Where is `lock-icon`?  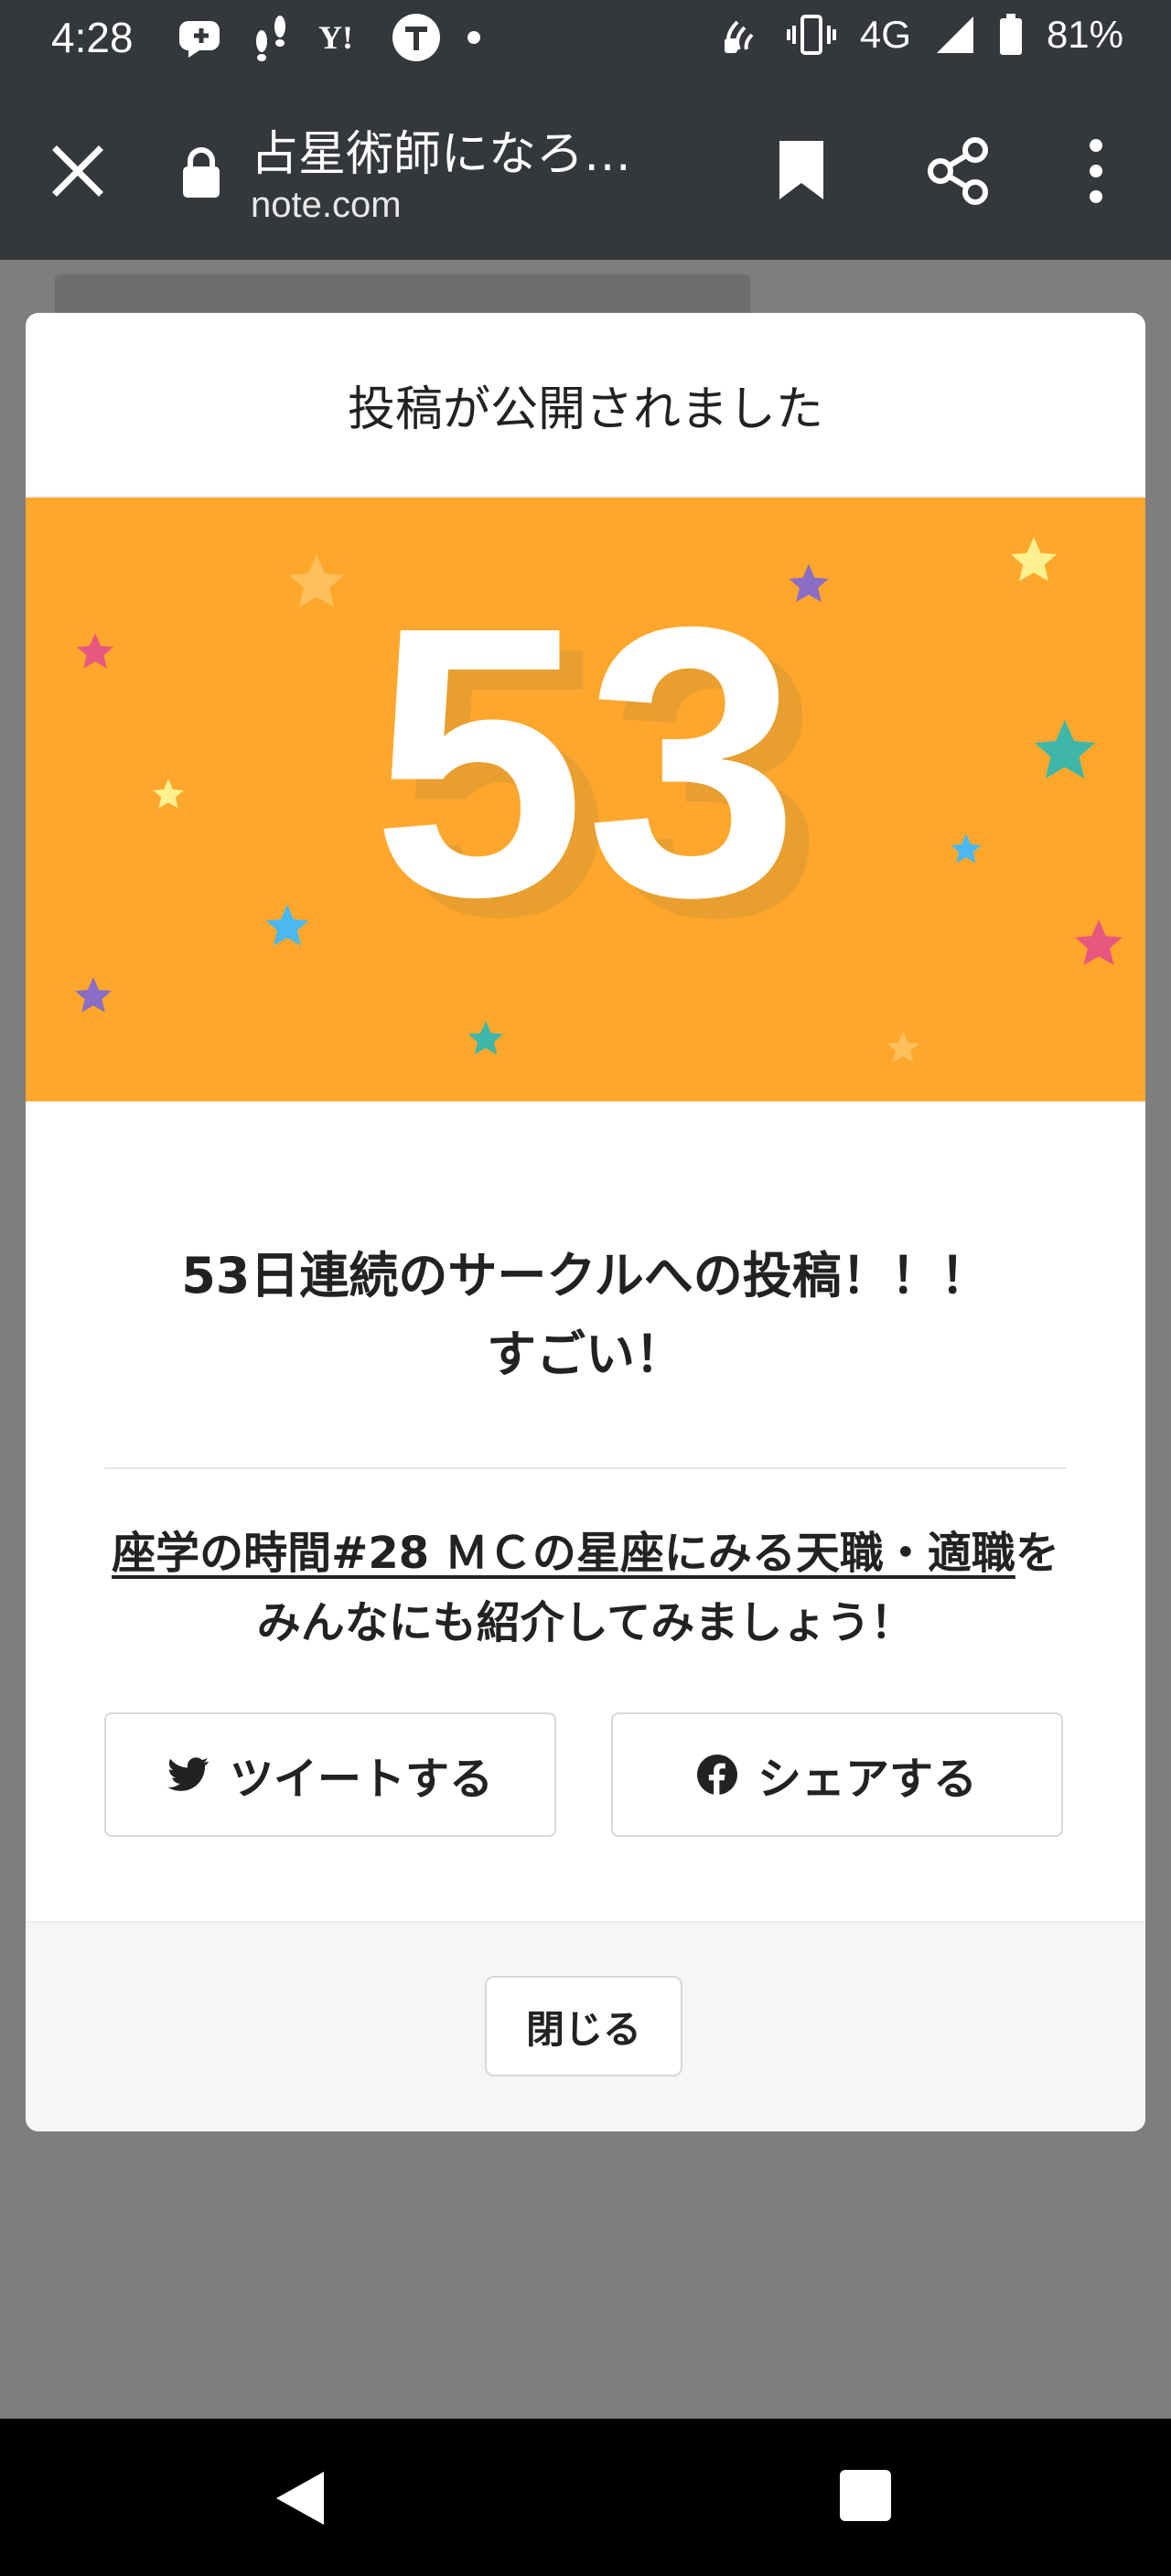
lock-icon is located at coordinates (201, 173).